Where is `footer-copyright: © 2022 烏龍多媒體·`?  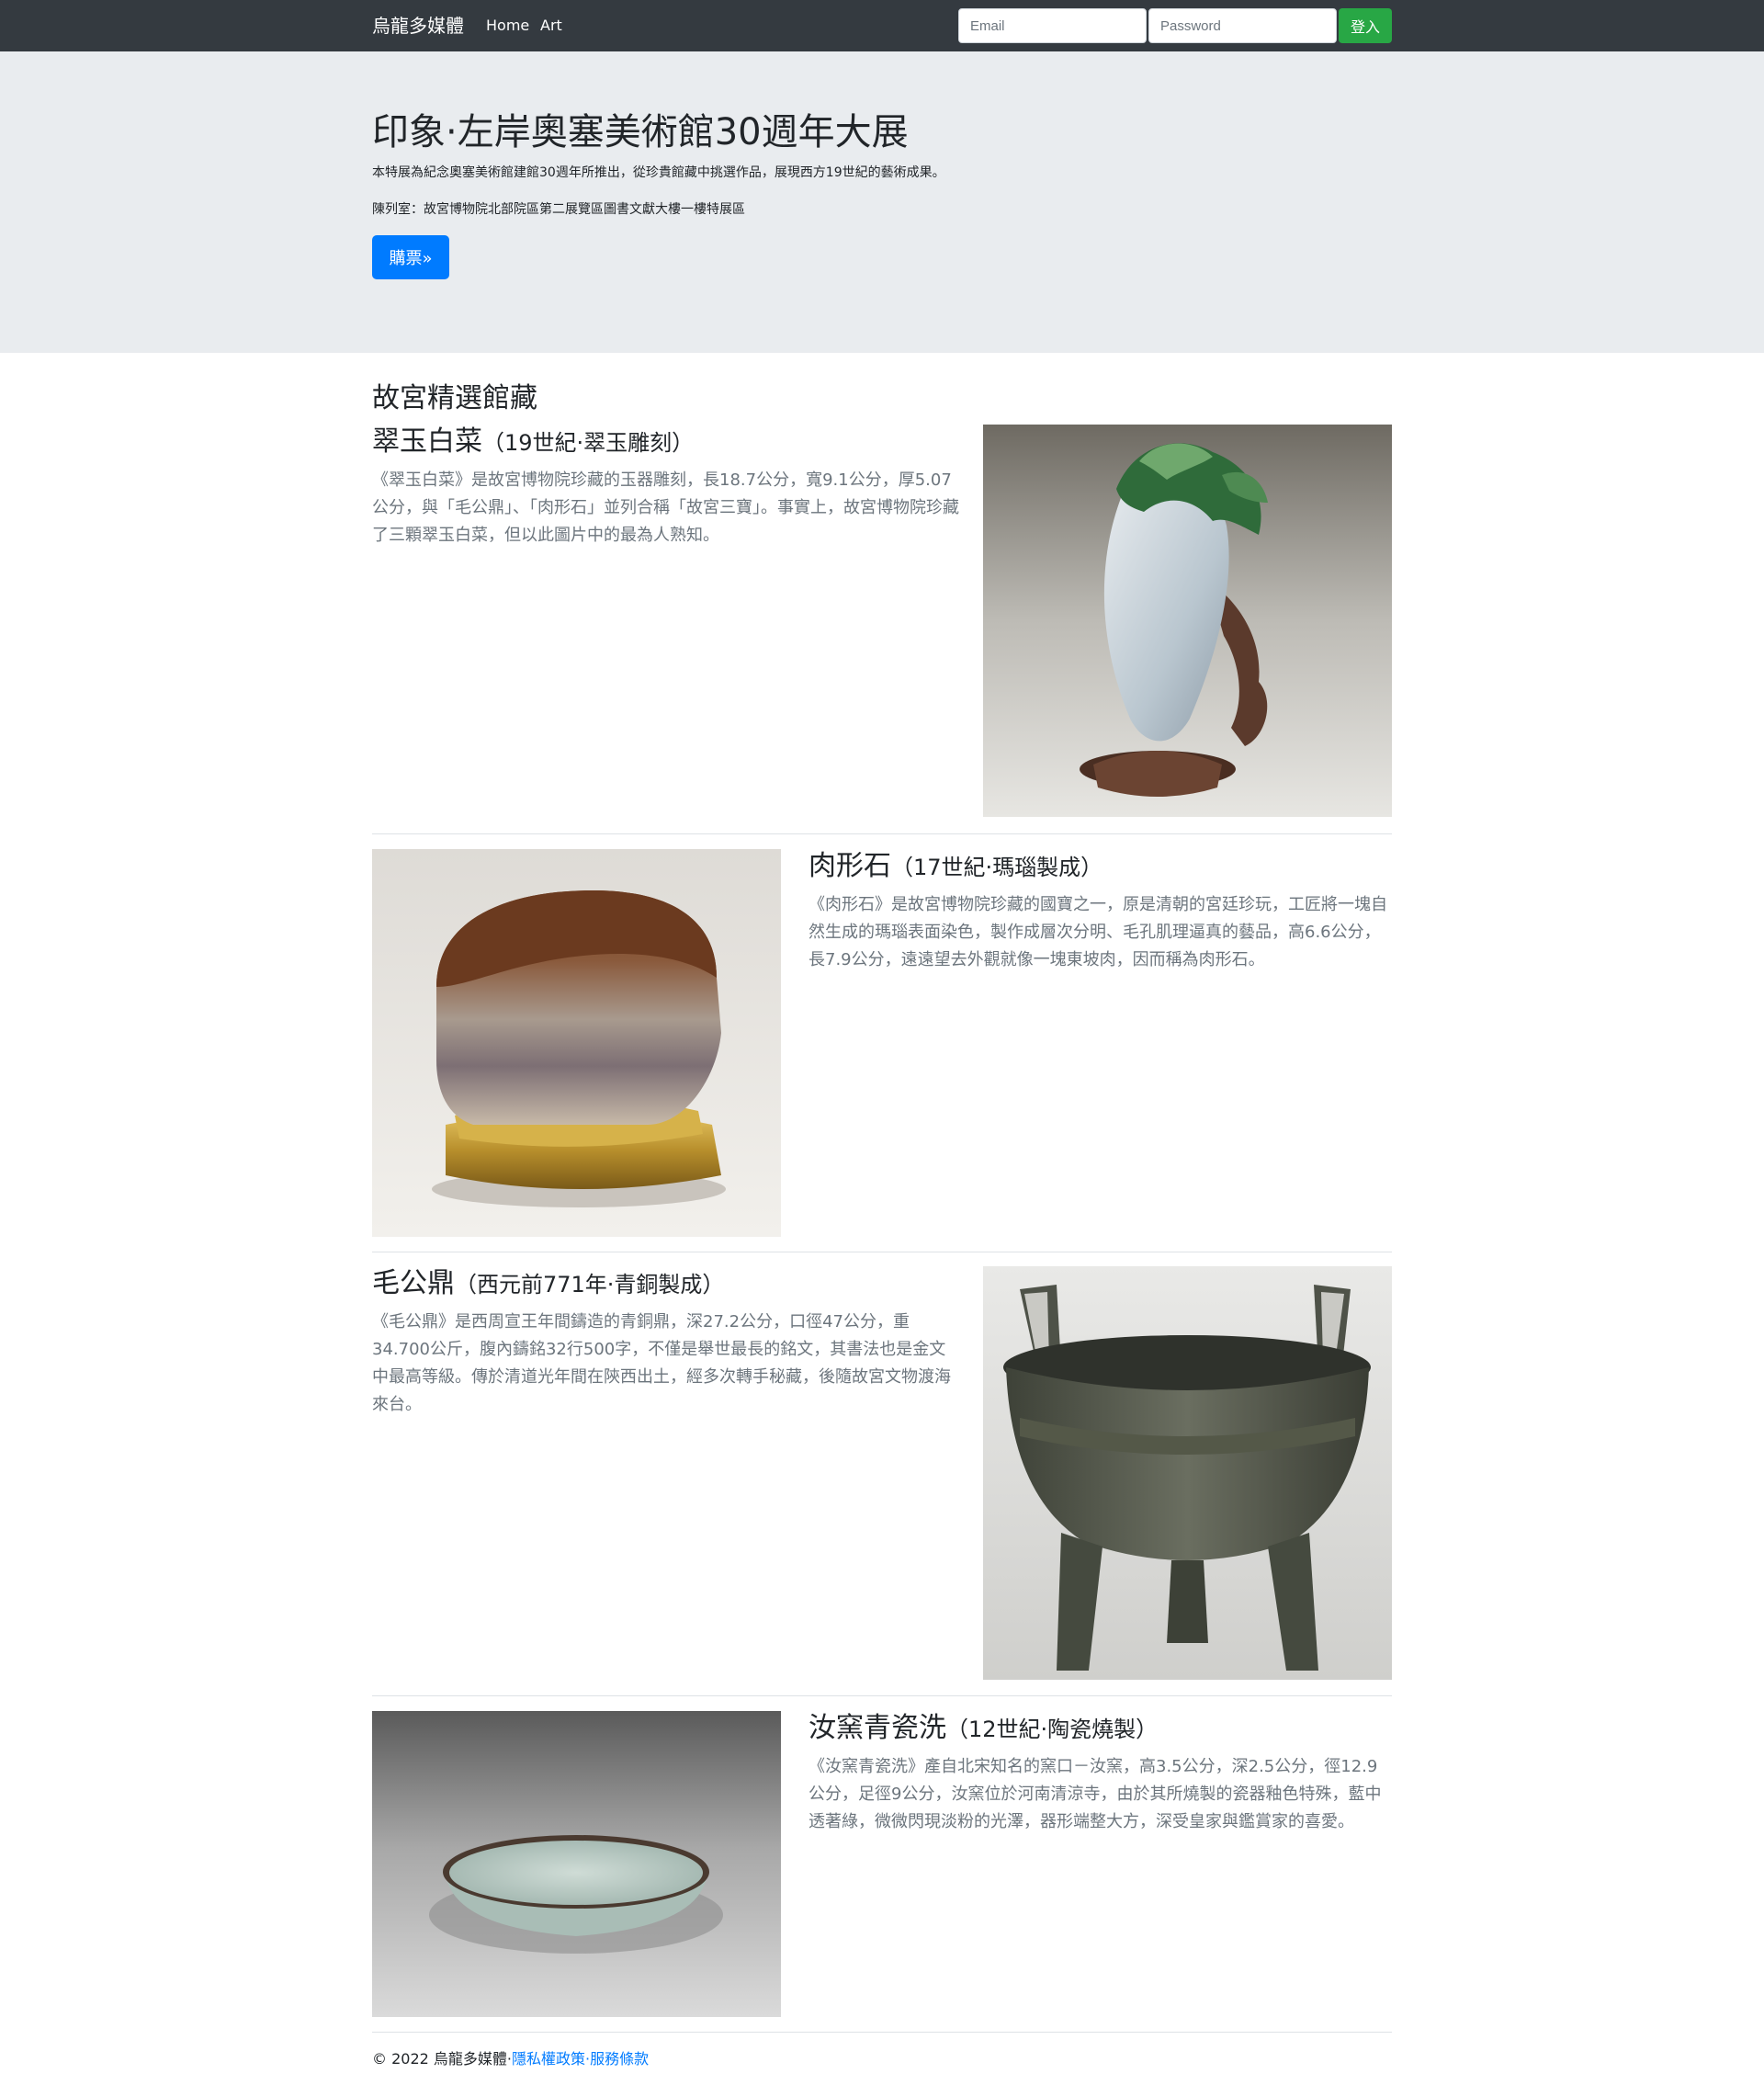 footer-copyright: © 2022 烏龍多媒體· is located at coordinates (442, 2059).